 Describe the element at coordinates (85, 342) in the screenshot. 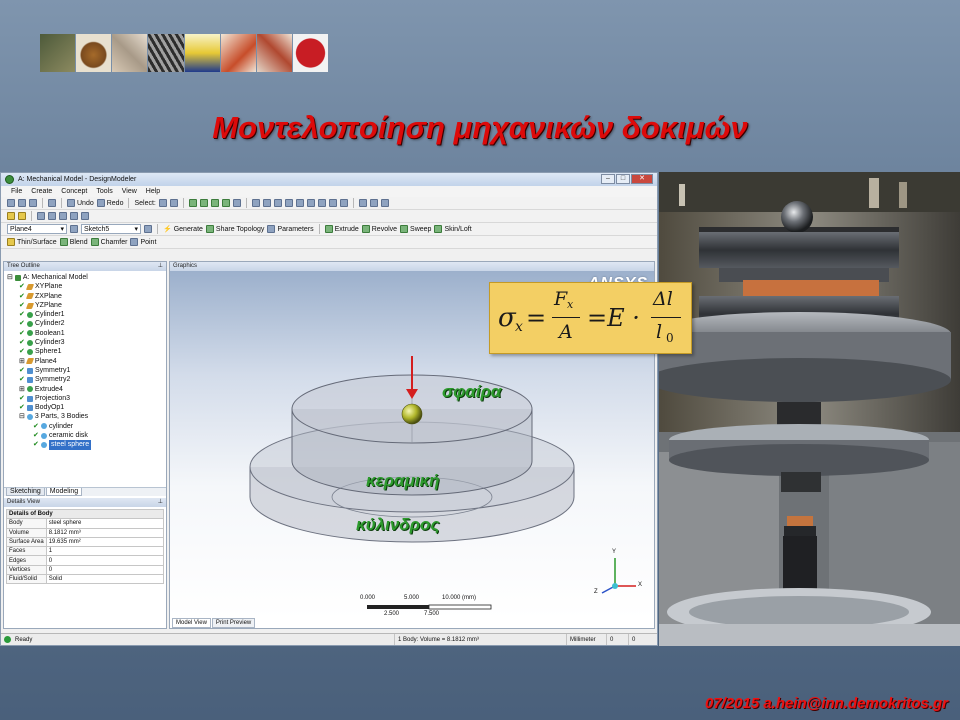

I see `tree-item: ✔ Cylinder3` at that location.